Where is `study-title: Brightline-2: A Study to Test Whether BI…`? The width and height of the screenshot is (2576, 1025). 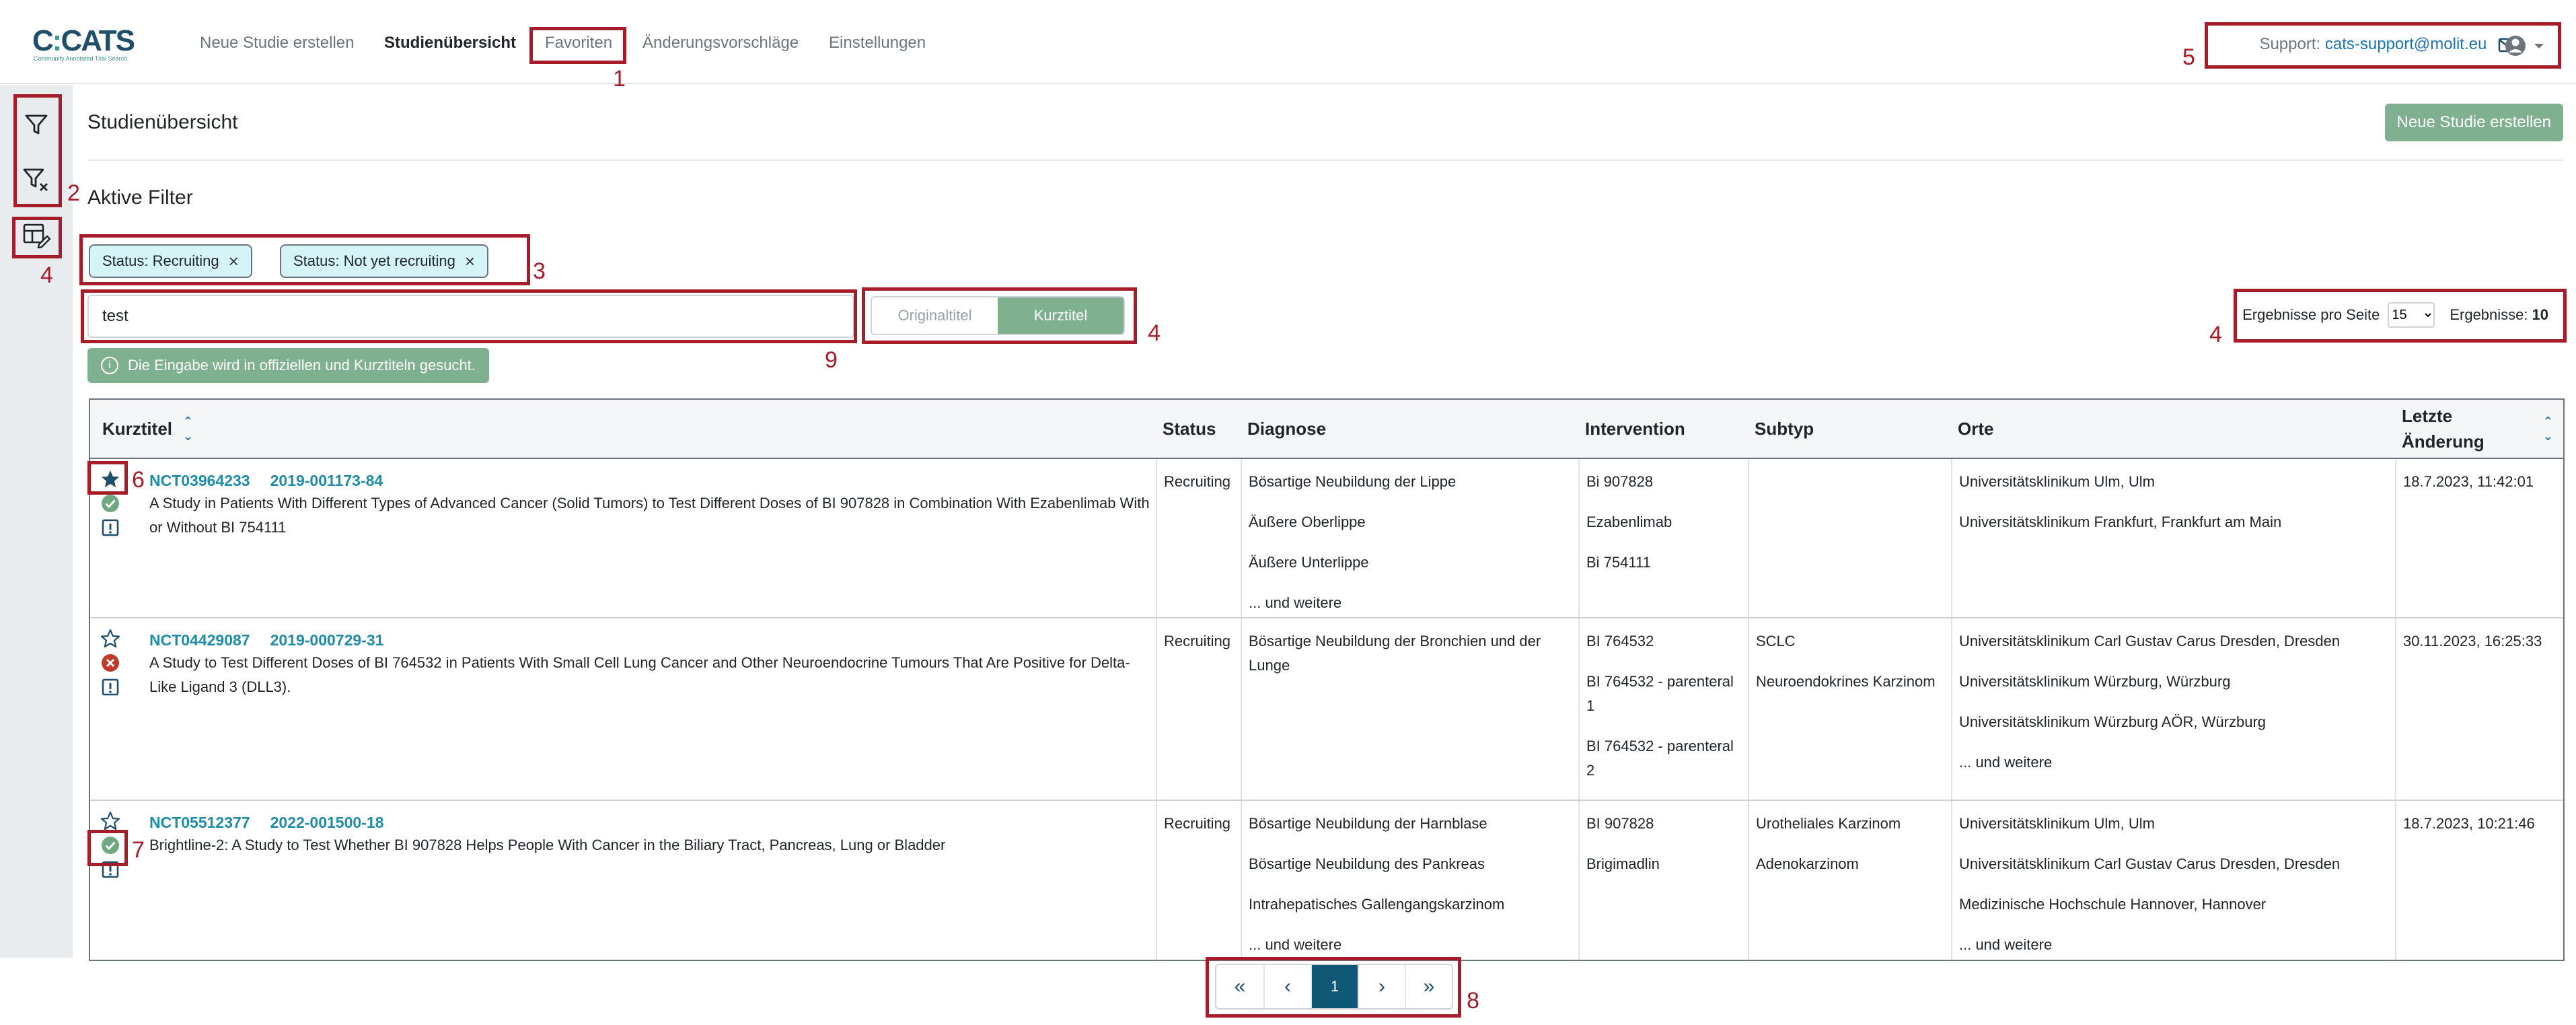 study-title: Brightline-2: A Study to Test Whether BI… is located at coordinates (547, 845).